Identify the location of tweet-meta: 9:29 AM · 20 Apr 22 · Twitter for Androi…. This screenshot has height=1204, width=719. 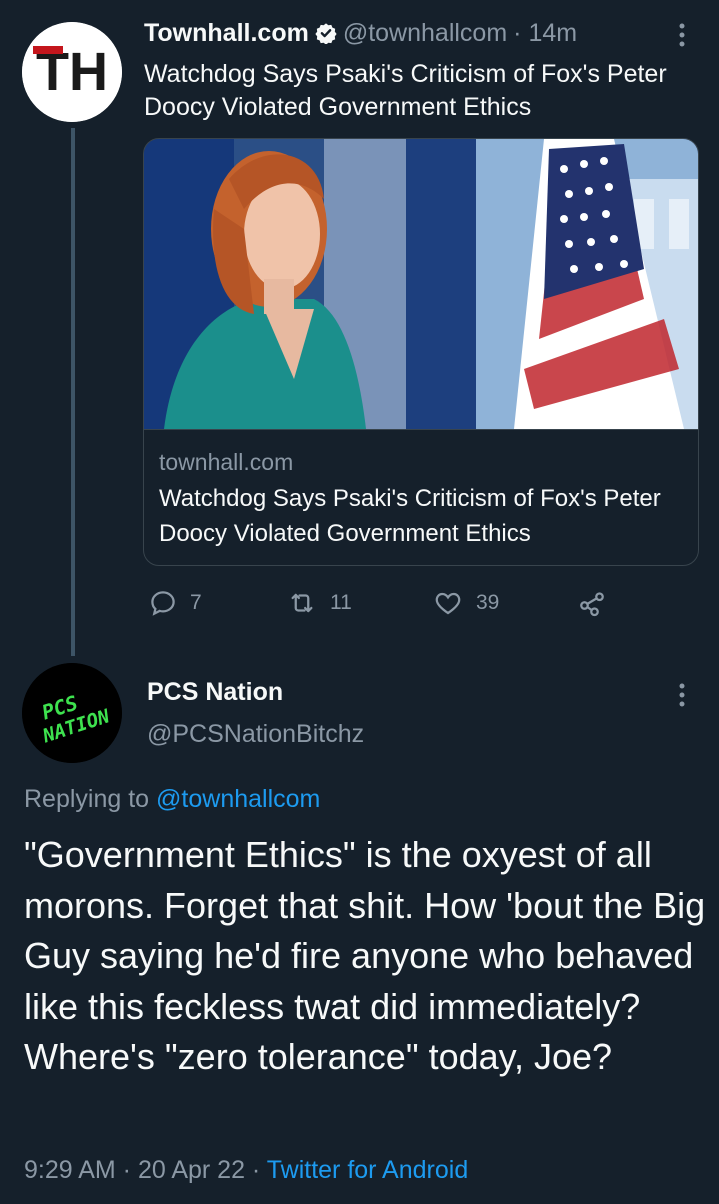
(246, 1170).